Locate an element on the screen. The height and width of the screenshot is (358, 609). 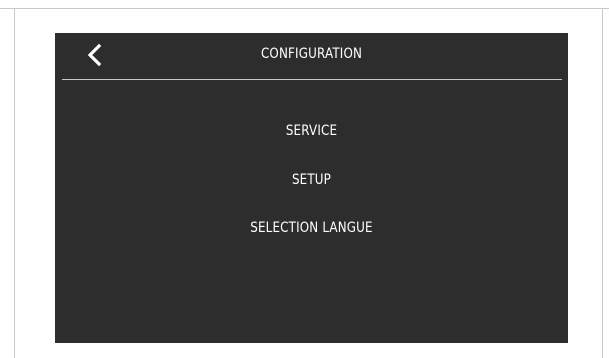
frame-left-border is located at coordinates (14, 183).